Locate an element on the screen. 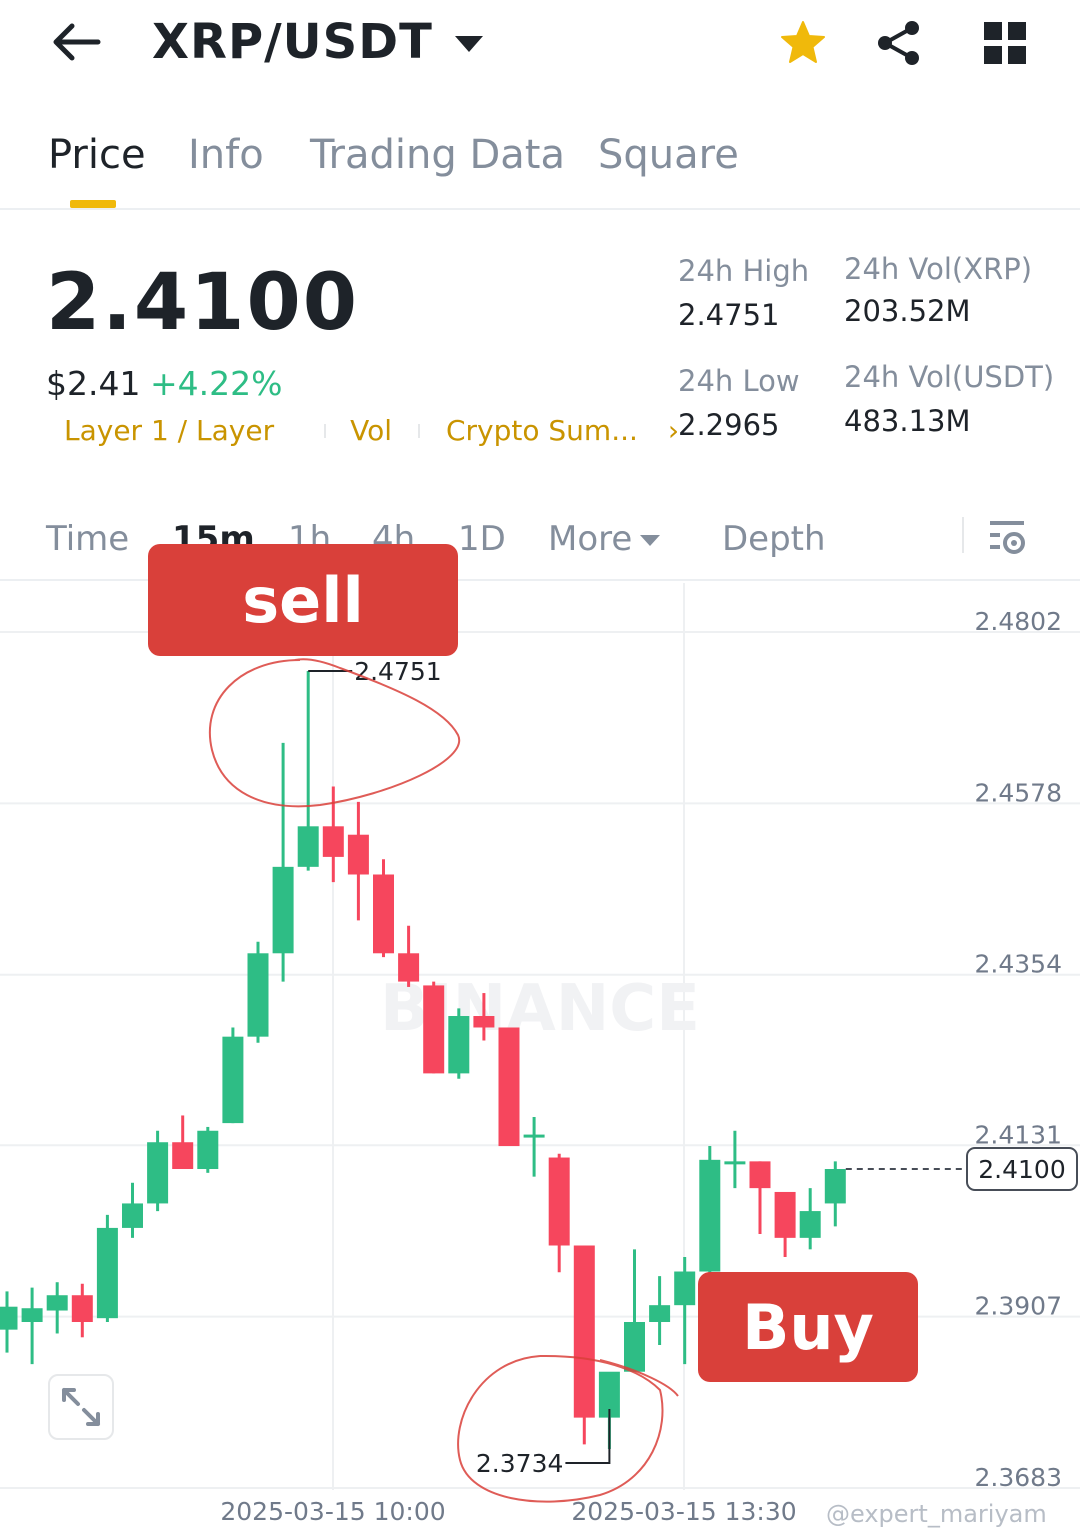 Image resolution: width=1080 pixels, height=1536 pixels. star-icon is located at coordinates (803, 43).